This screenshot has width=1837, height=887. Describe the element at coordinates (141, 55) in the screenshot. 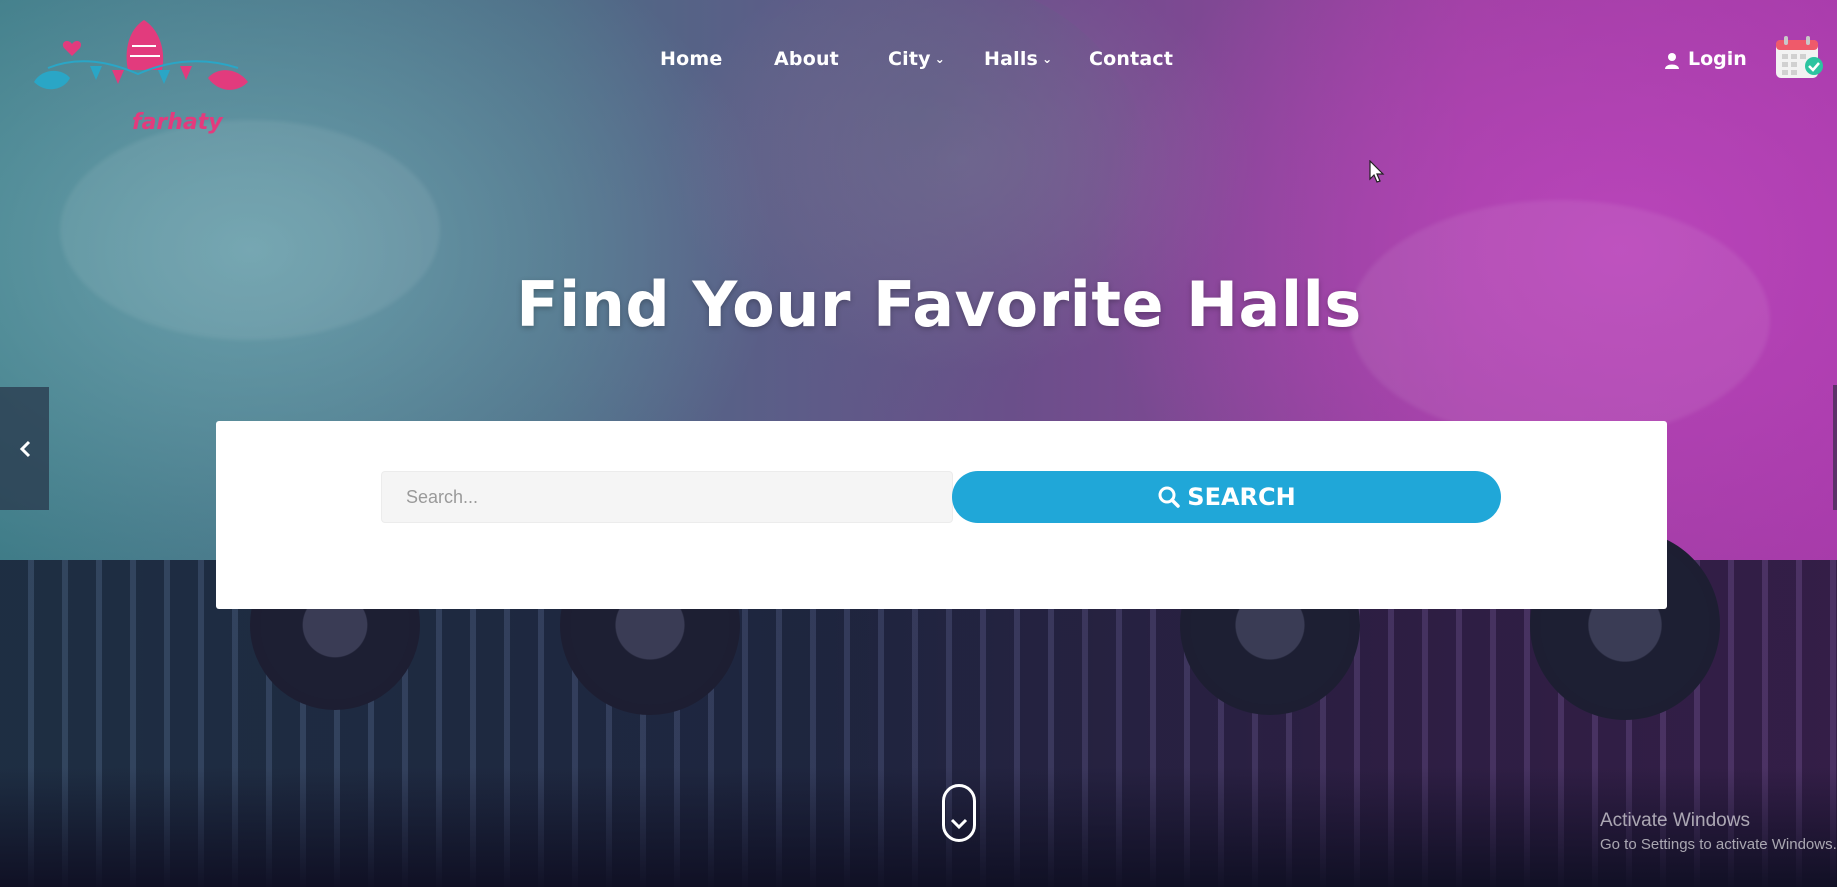

I see `logo-graphic` at that location.